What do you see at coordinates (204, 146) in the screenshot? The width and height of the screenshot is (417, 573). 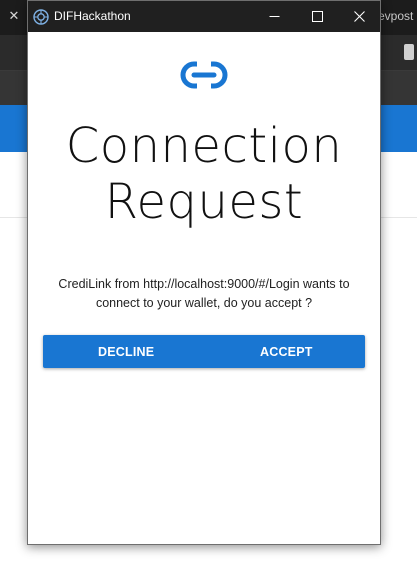 I see `title-line-1: Connection` at bounding box center [204, 146].